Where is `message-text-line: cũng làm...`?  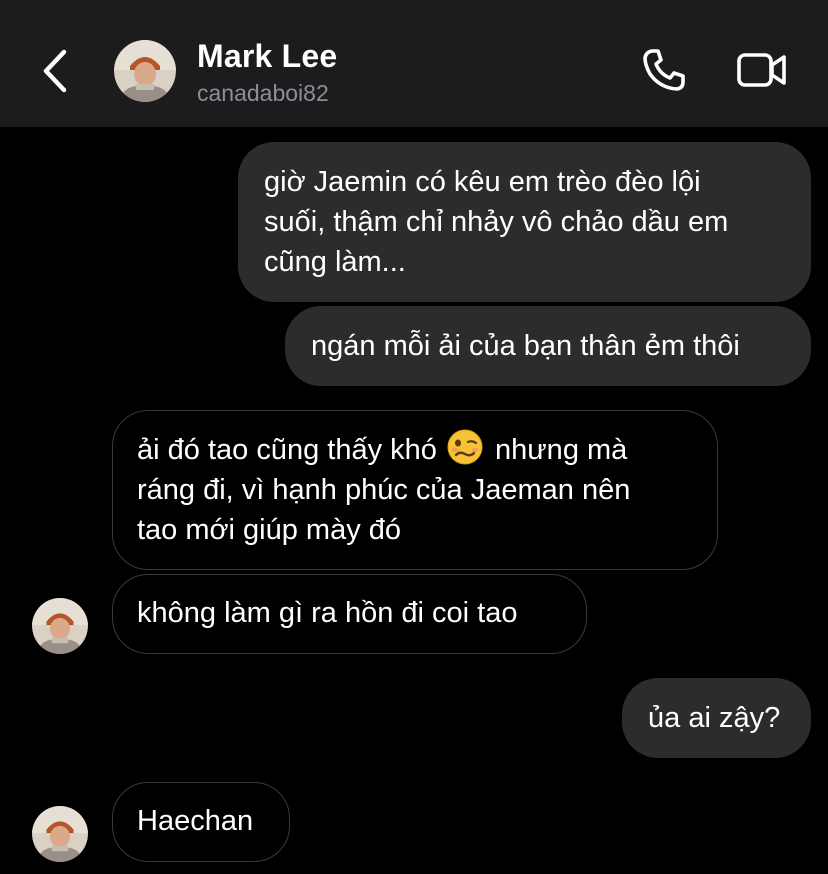
message-text-line: cũng làm... is located at coordinates (335, 262).